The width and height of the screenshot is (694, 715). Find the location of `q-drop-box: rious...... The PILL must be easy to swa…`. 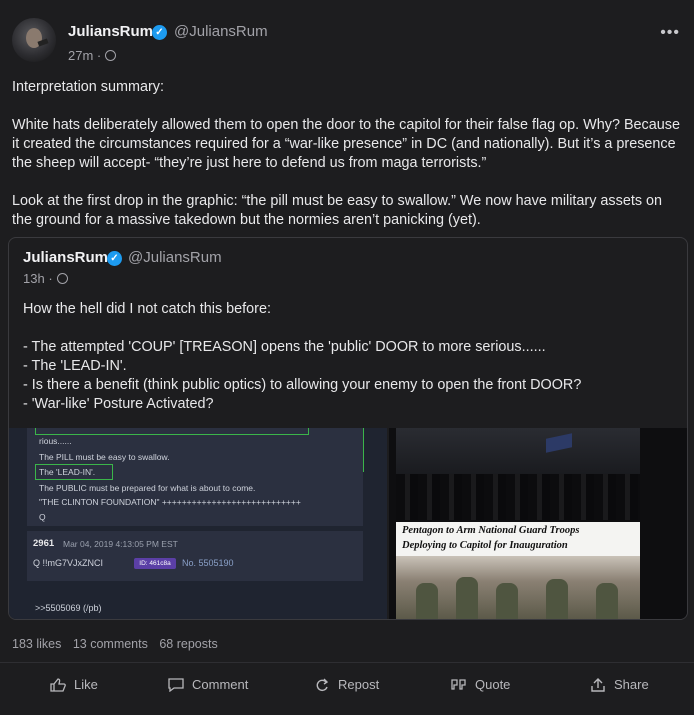

q-drop-box: rious...... The PILL must be easy to swa… is located at coordinates (195, 477).